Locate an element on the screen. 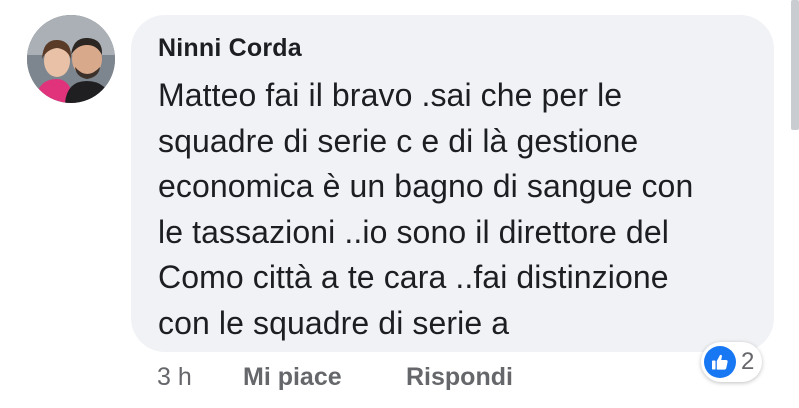  reply-button: Rispondi is located at coordinates (459, 377).